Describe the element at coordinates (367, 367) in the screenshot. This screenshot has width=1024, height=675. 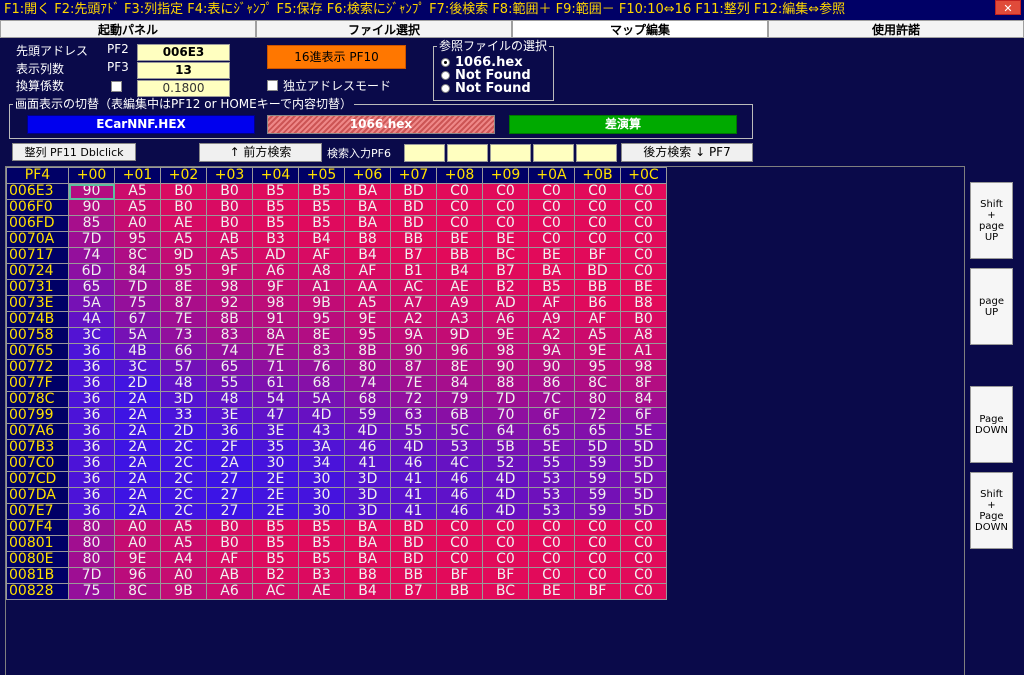
I see `map-cell: 80` at that location.